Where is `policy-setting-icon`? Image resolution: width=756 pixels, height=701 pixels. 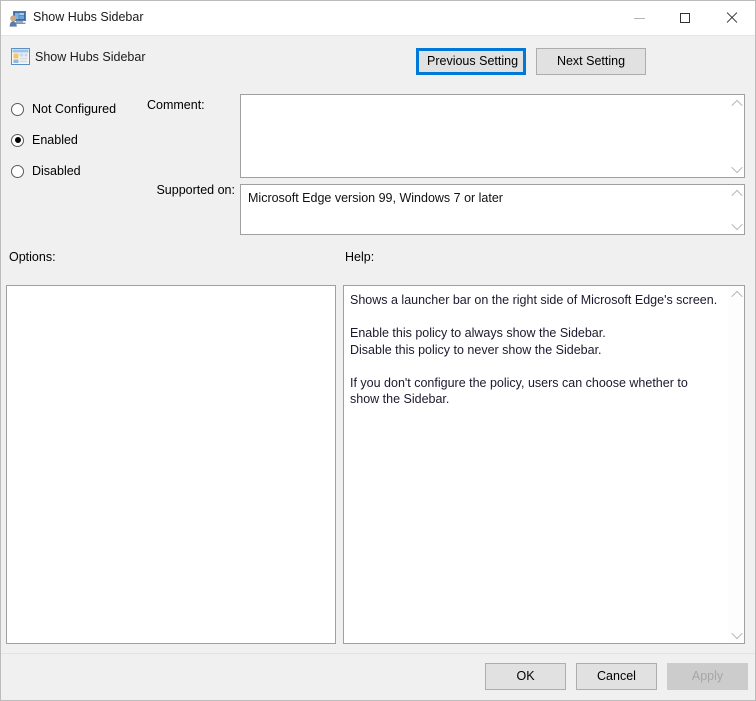 policy-setting-icon is located at coordinates (18, 18).